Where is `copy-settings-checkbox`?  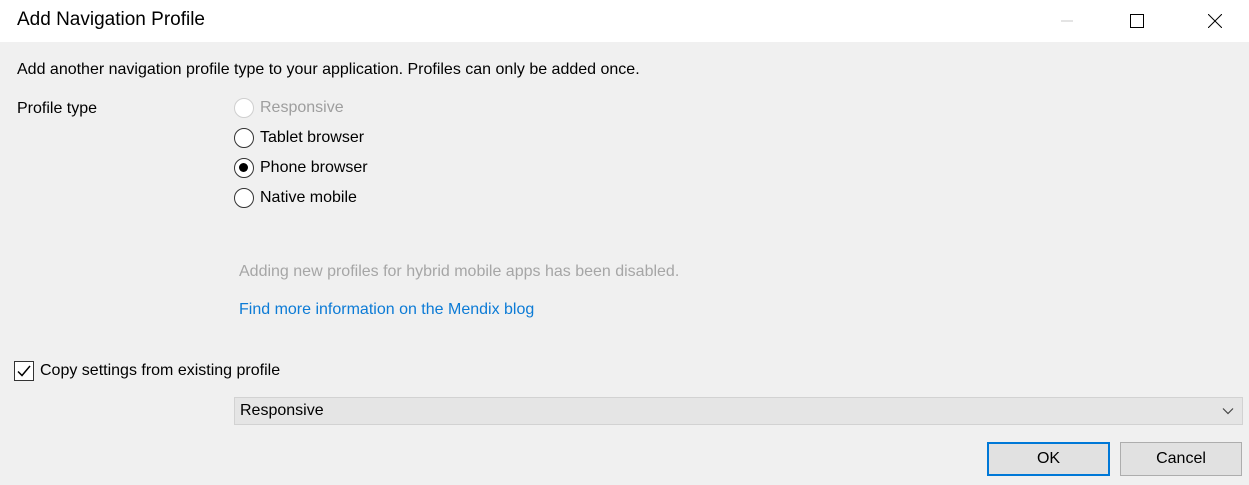
copy-settings-checkbox is located at coordinates (24, 371).